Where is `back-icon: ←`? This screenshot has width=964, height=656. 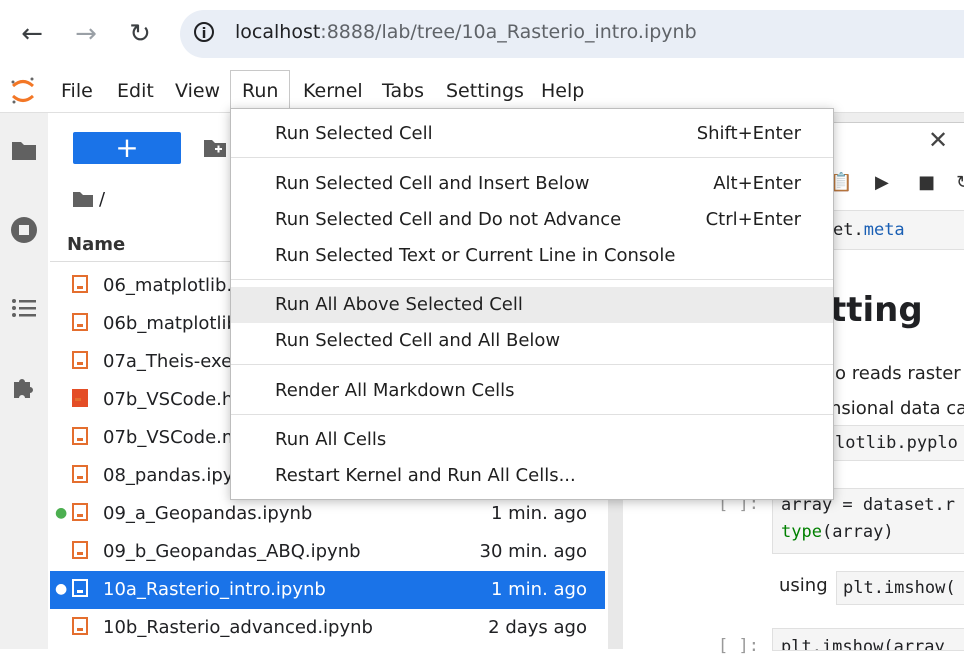
back-icon: ← is located at coordinates (32, 34).